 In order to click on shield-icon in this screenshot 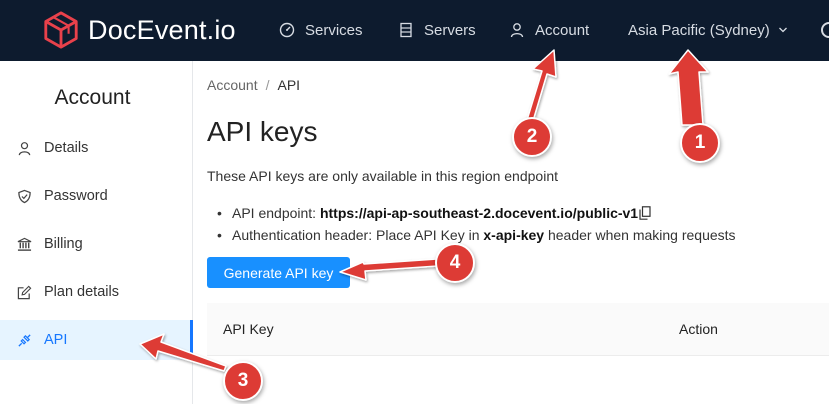, I will do `click(24, 196)`.